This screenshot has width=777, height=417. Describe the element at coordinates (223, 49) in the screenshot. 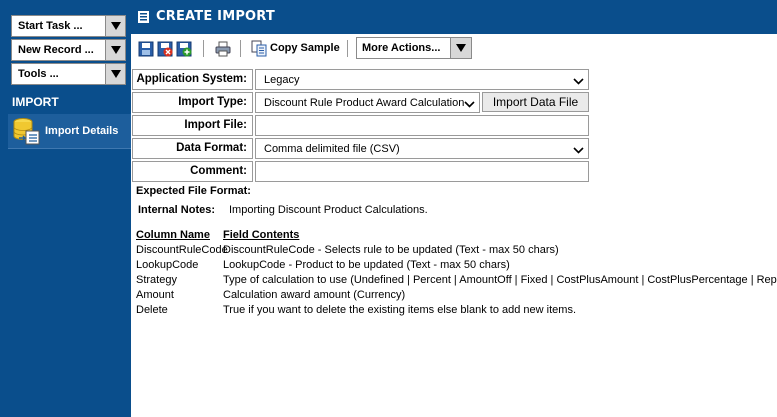

I see `print-icon` at that location.